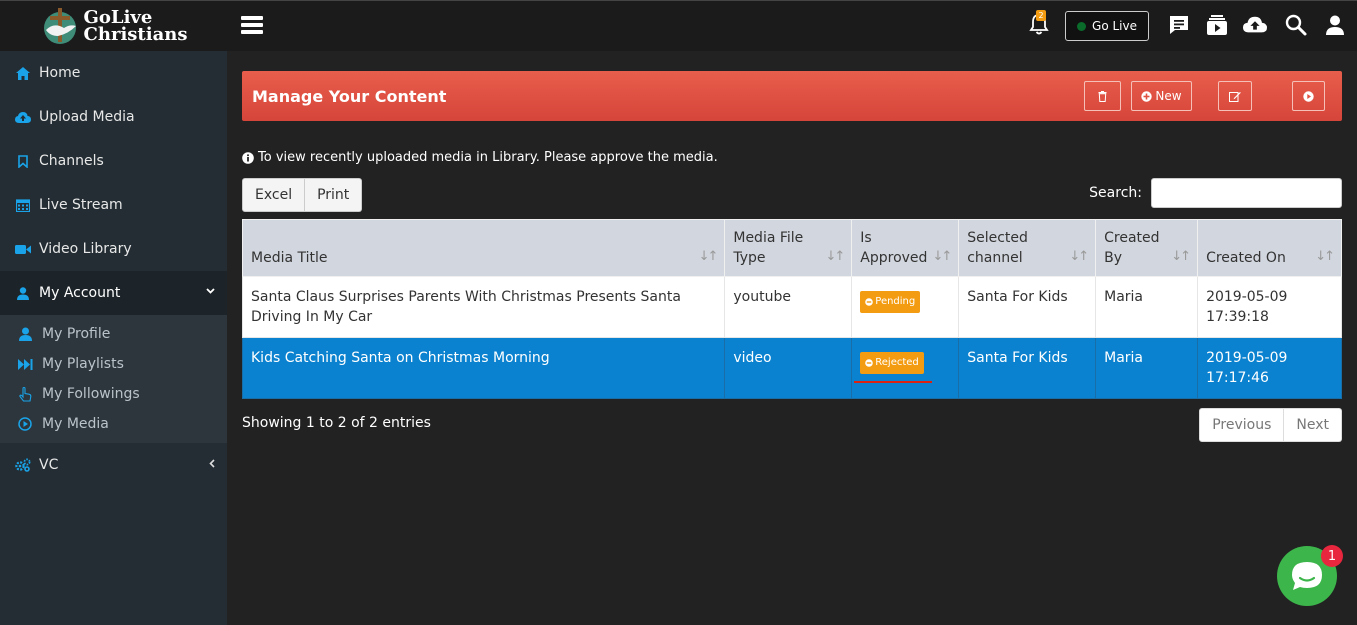  What do you see at coordinates (869, 363) in the screenshot?
I see `minus-circle-icon` at bounding box center [869, 363].